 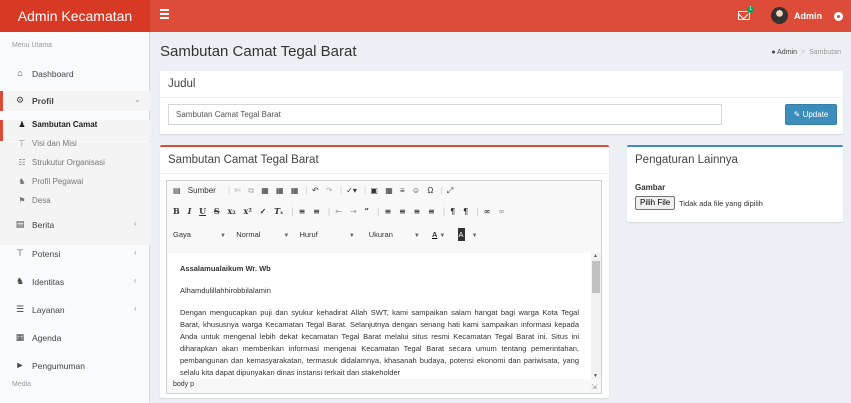 What do you see at coordinates (374, 190) in the screenshot?
I see `image-icon: ▣` at bounding box center [374, 190].